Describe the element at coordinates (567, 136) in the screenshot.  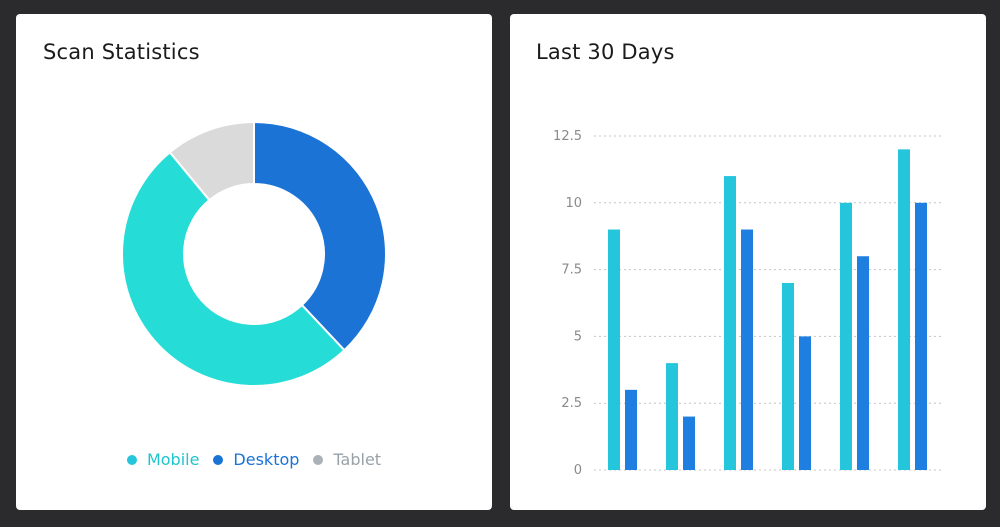
I see `y-tick-label: 12.5` at that location.